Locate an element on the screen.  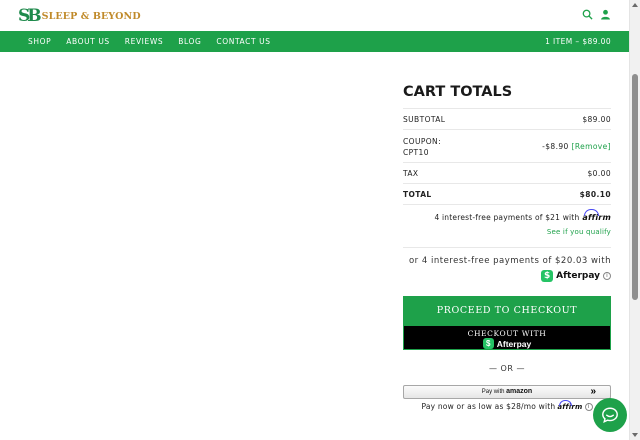
afterpay-logo: Afterpay is located at coordinates (578, 276).